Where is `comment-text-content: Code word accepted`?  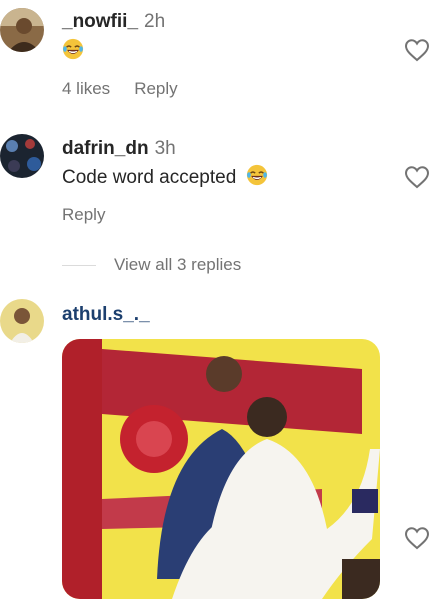
comment-text-content: Code word accepted is located at coordinates (149, 178).